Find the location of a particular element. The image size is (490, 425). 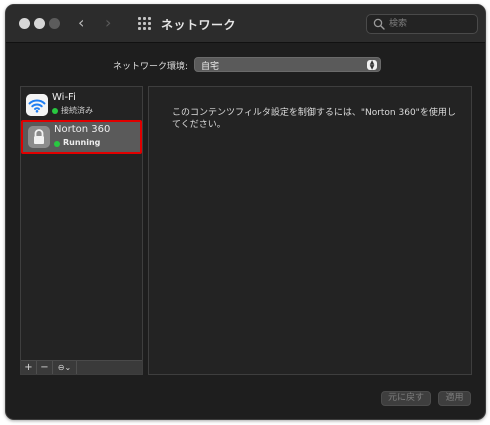

location-select: 自宅 ▲ ▼ is located at coordinates (287, 64).